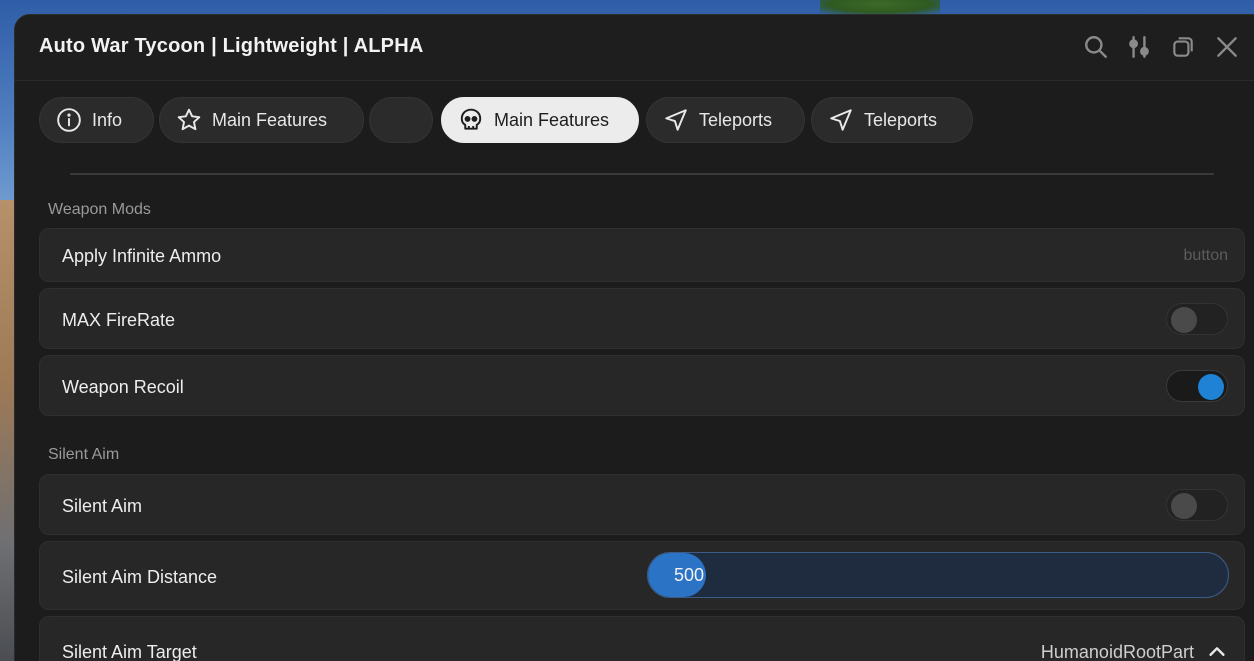  Describe the element at coordinates (1117, 651) in the screenshot. I see `dropdown-selected-value: HumanoidRootPart` at that location.